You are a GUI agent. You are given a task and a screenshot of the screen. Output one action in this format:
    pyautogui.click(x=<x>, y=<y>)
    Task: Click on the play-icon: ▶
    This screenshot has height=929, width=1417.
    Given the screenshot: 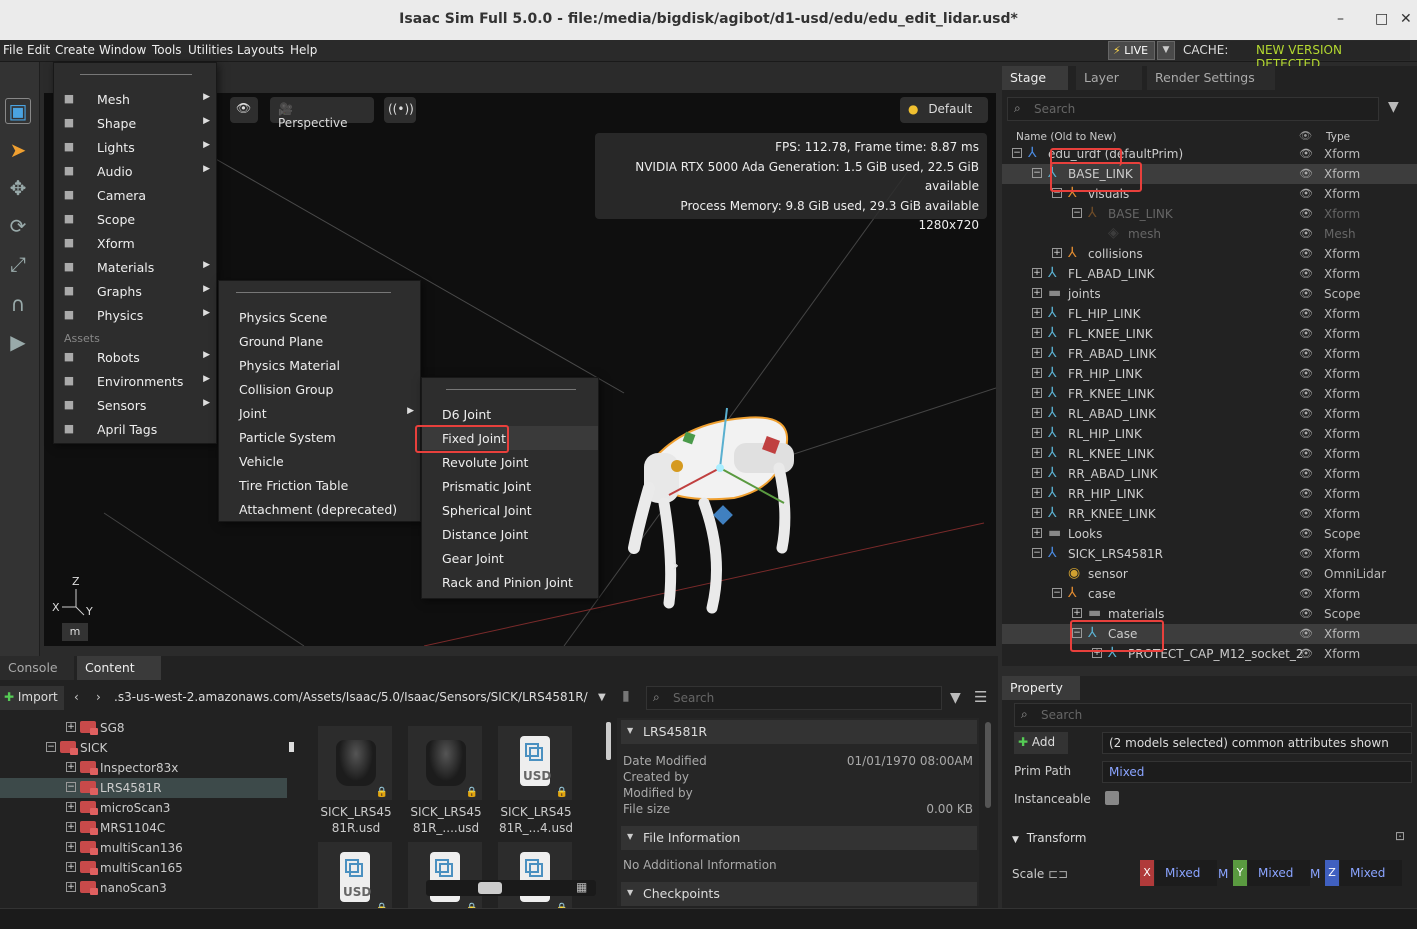 What is the action you would take?
    pyautogui.click(x=18, y=343)
    